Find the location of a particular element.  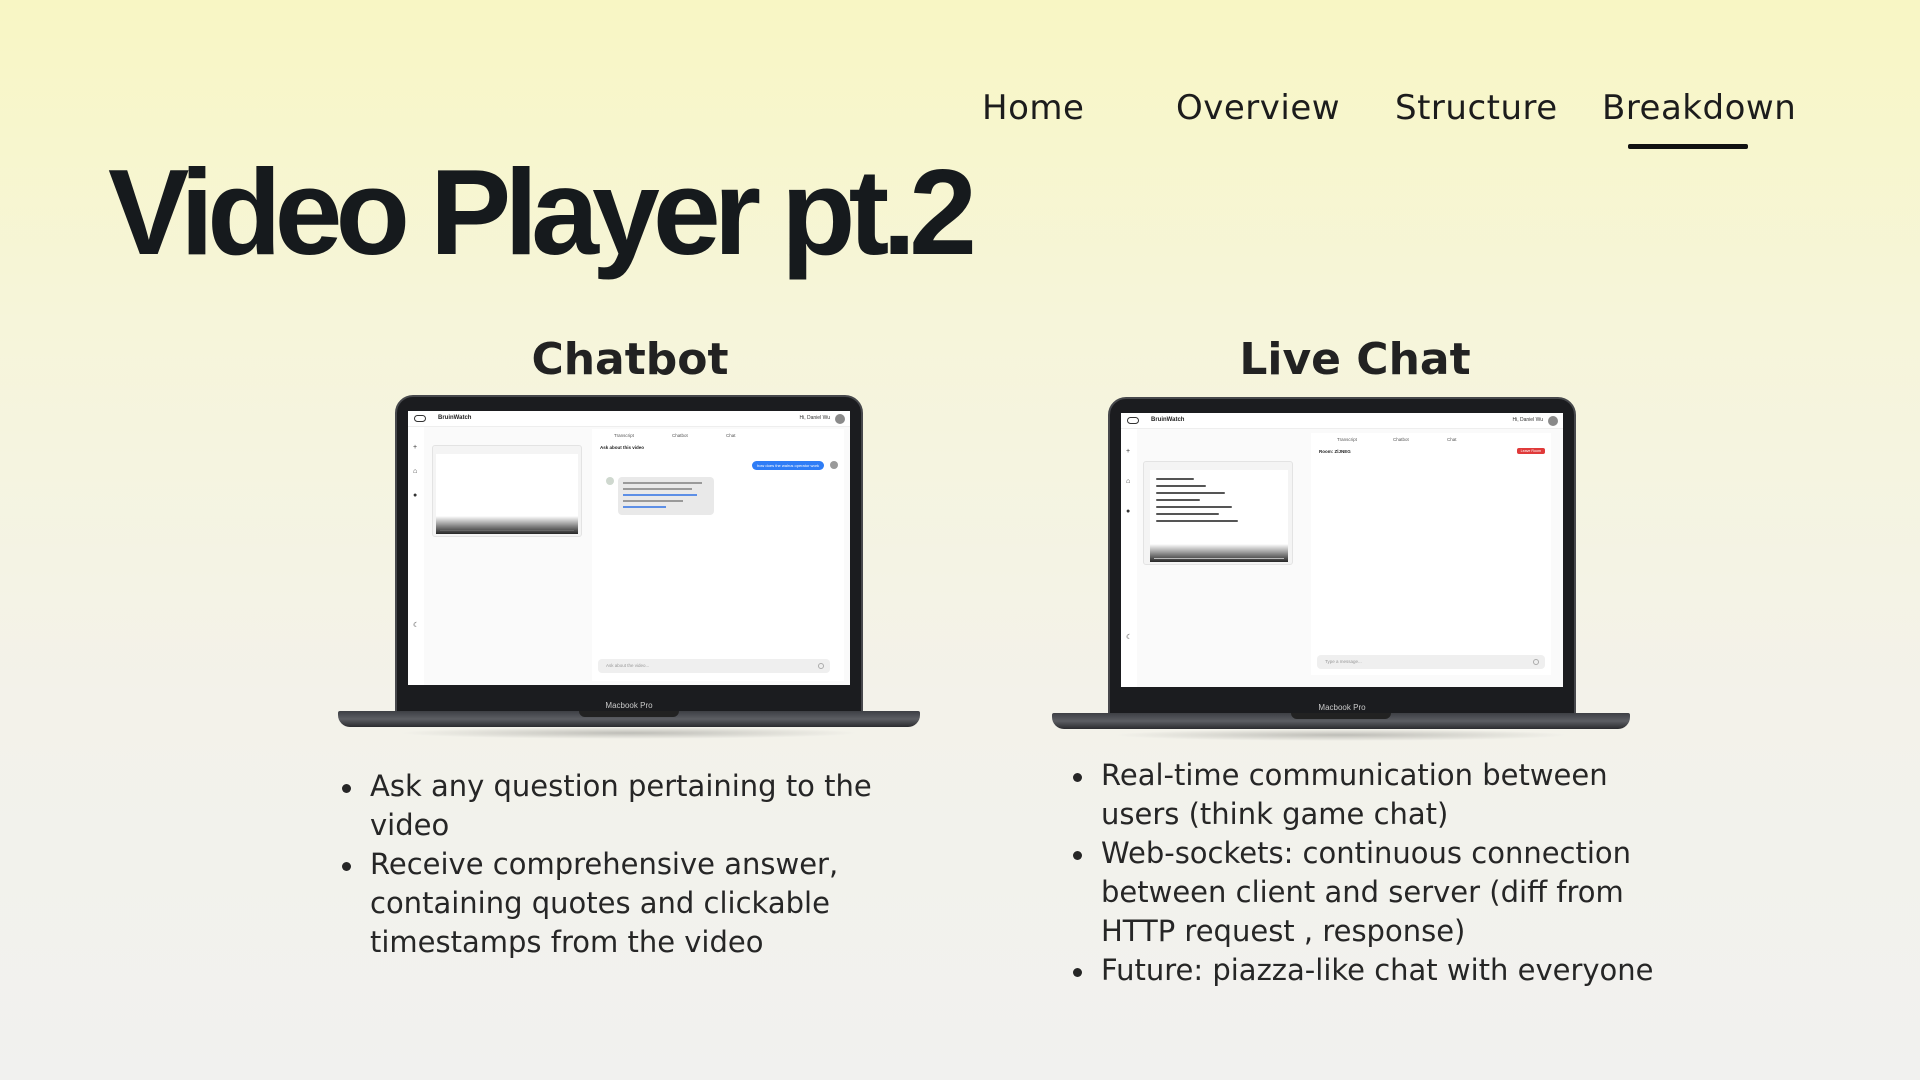

livechat-heading: Live Chat is located at coordinates (1355, 359).